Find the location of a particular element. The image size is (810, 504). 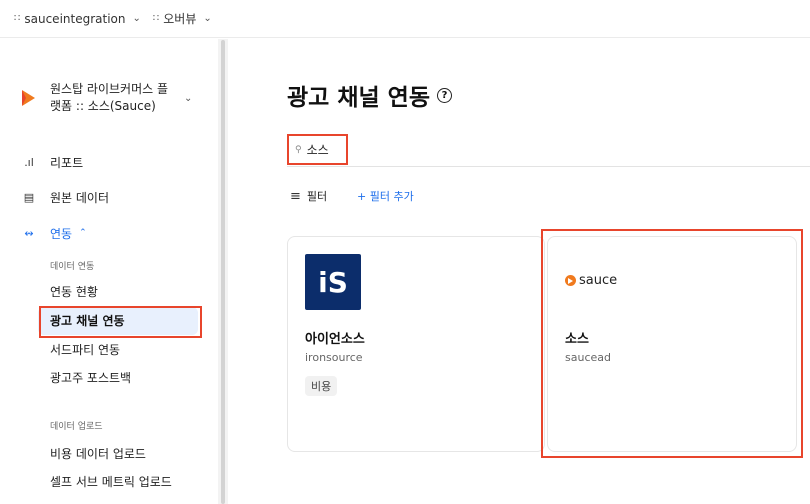

help-icon: ? is located at coordinates (444, 95).